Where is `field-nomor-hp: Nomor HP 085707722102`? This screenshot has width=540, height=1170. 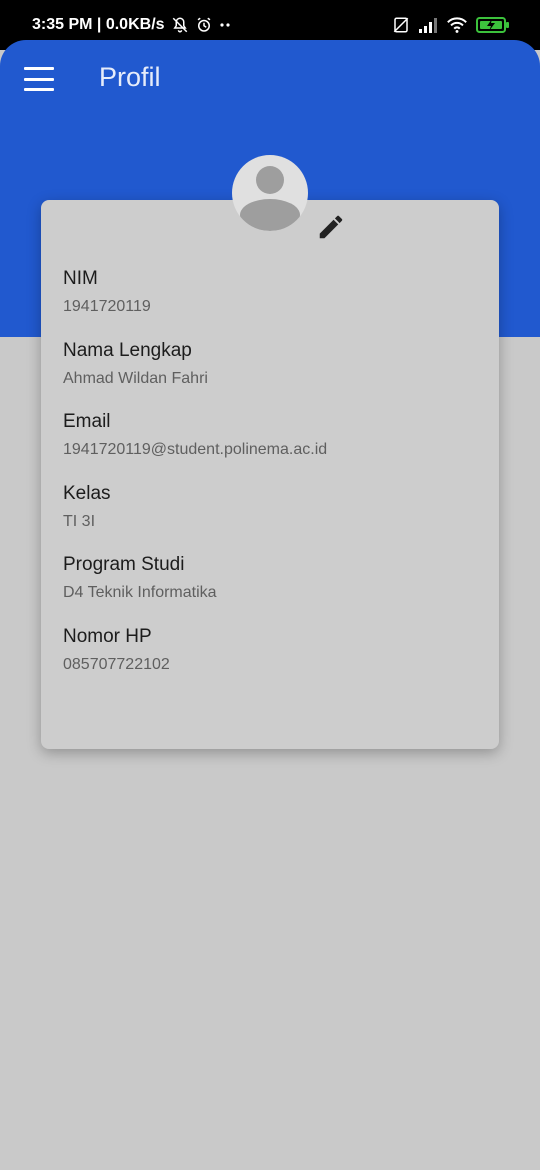
field-nomor-hp: Nomor HP 085707722102 is located at coordinates (273, 662).